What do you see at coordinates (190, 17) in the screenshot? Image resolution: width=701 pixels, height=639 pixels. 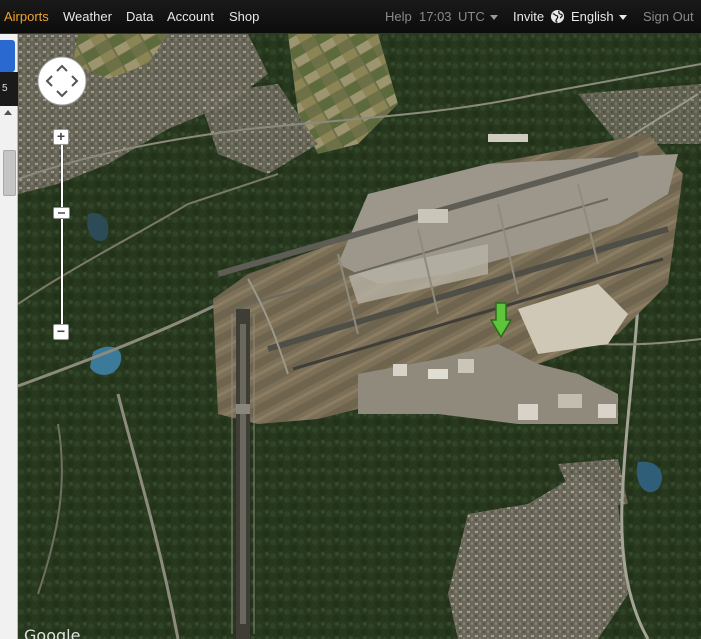 I see `nav-account: Account` at bounding box center [190, 17].